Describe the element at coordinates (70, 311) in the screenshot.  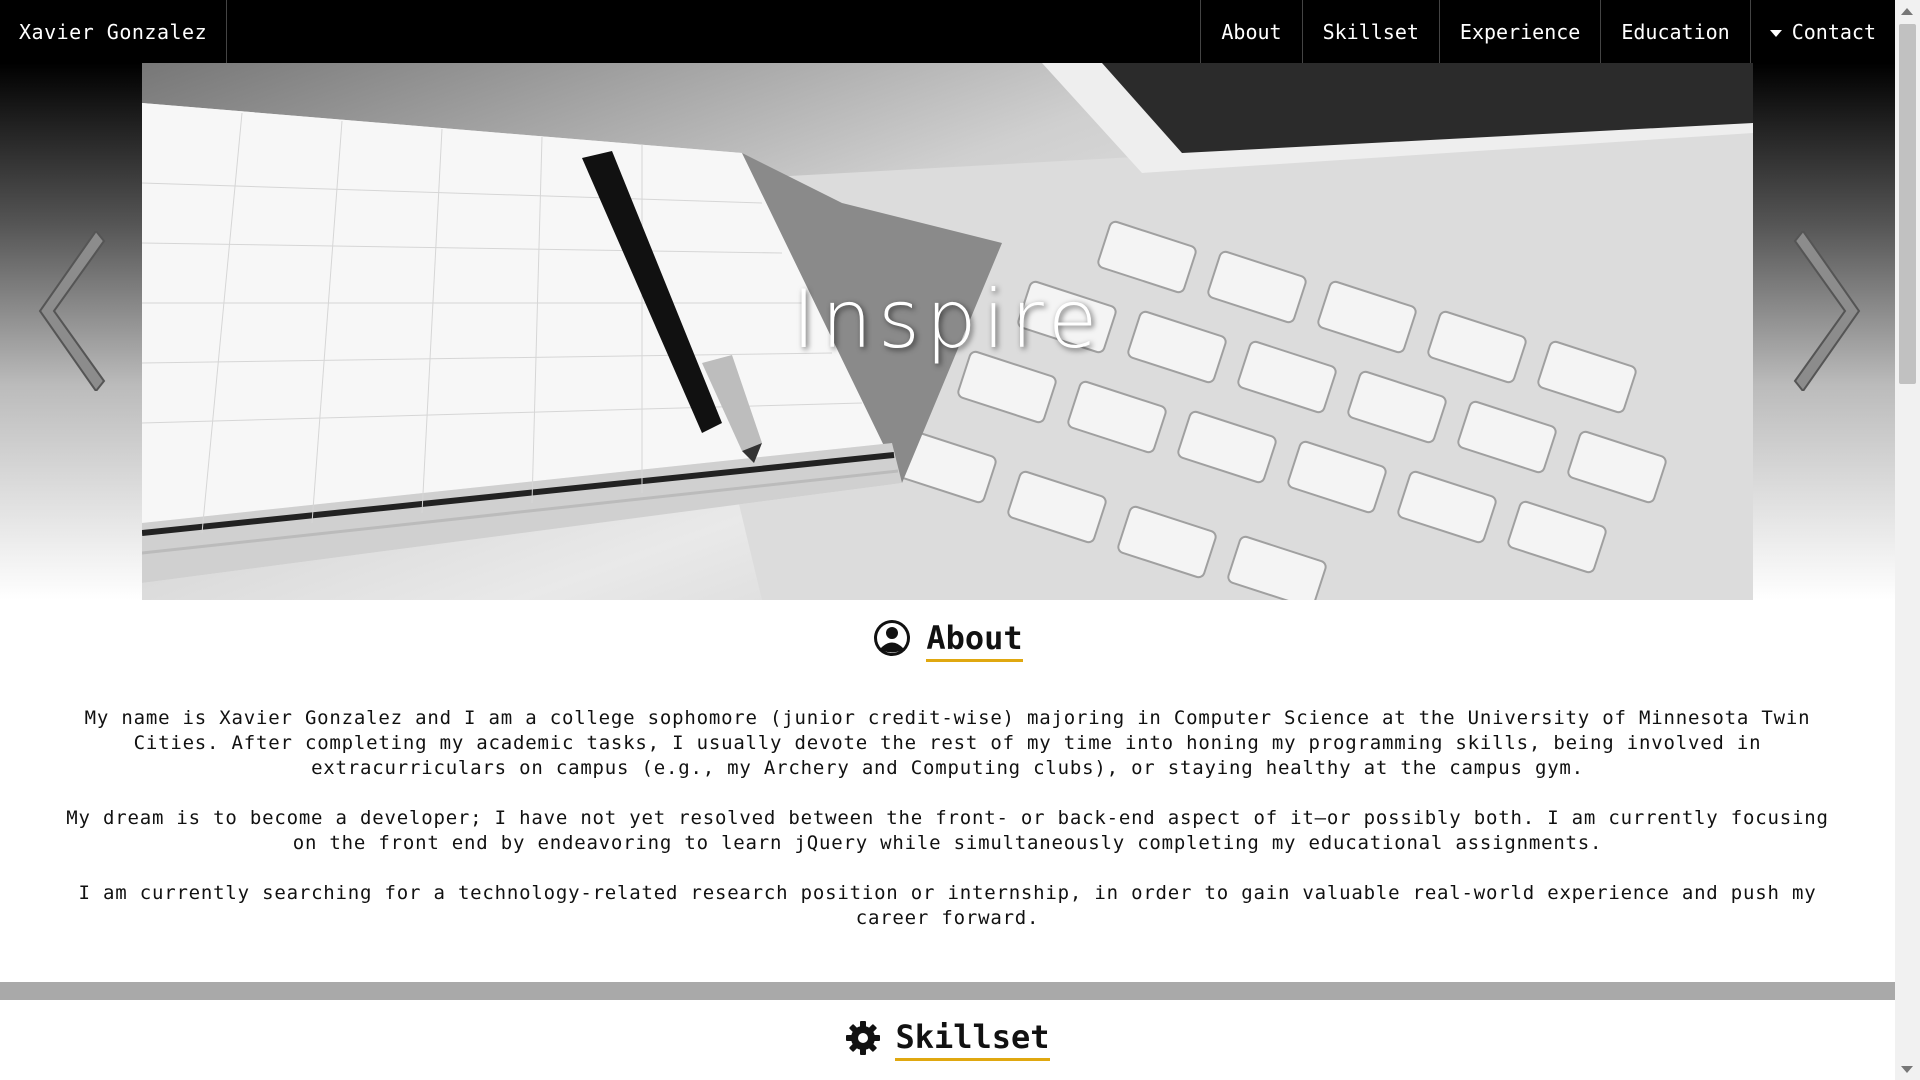
I see `carousel-prev-arrow-icon` at that location.